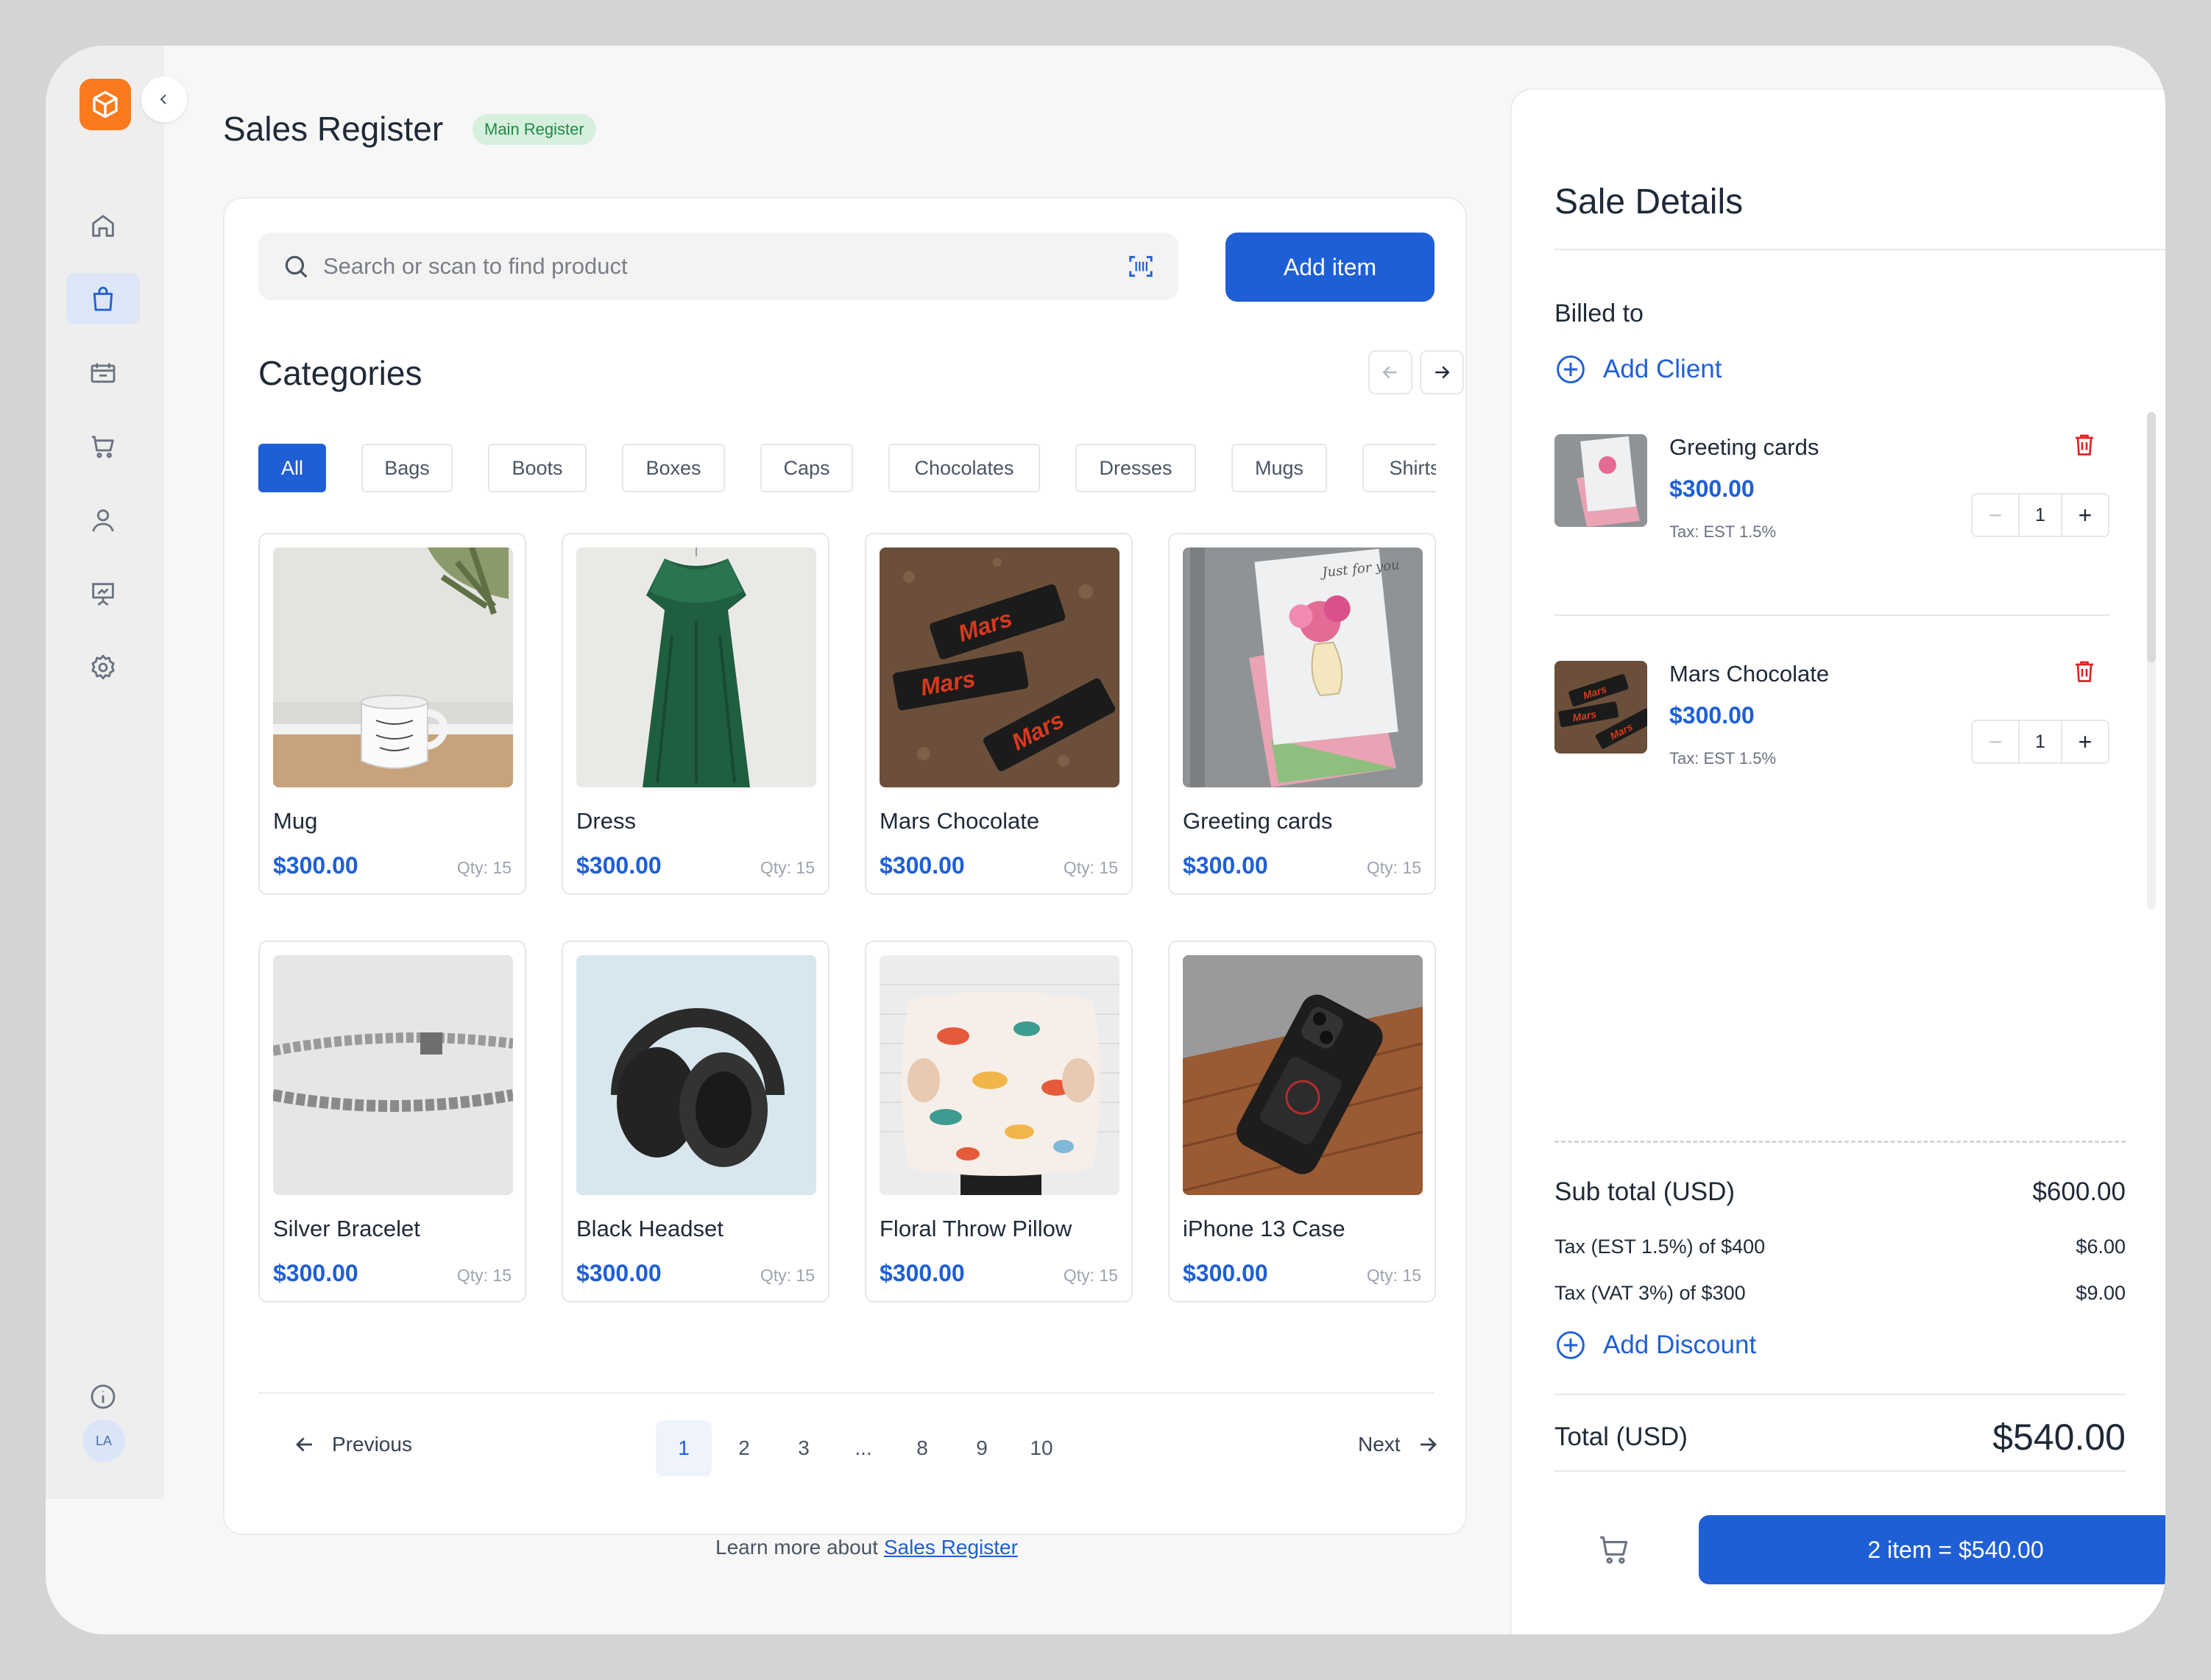 Image resolution: width=2211 pixels, height=1680 pixels. I want to click on page-number-3: 3, so click(804, 1448).